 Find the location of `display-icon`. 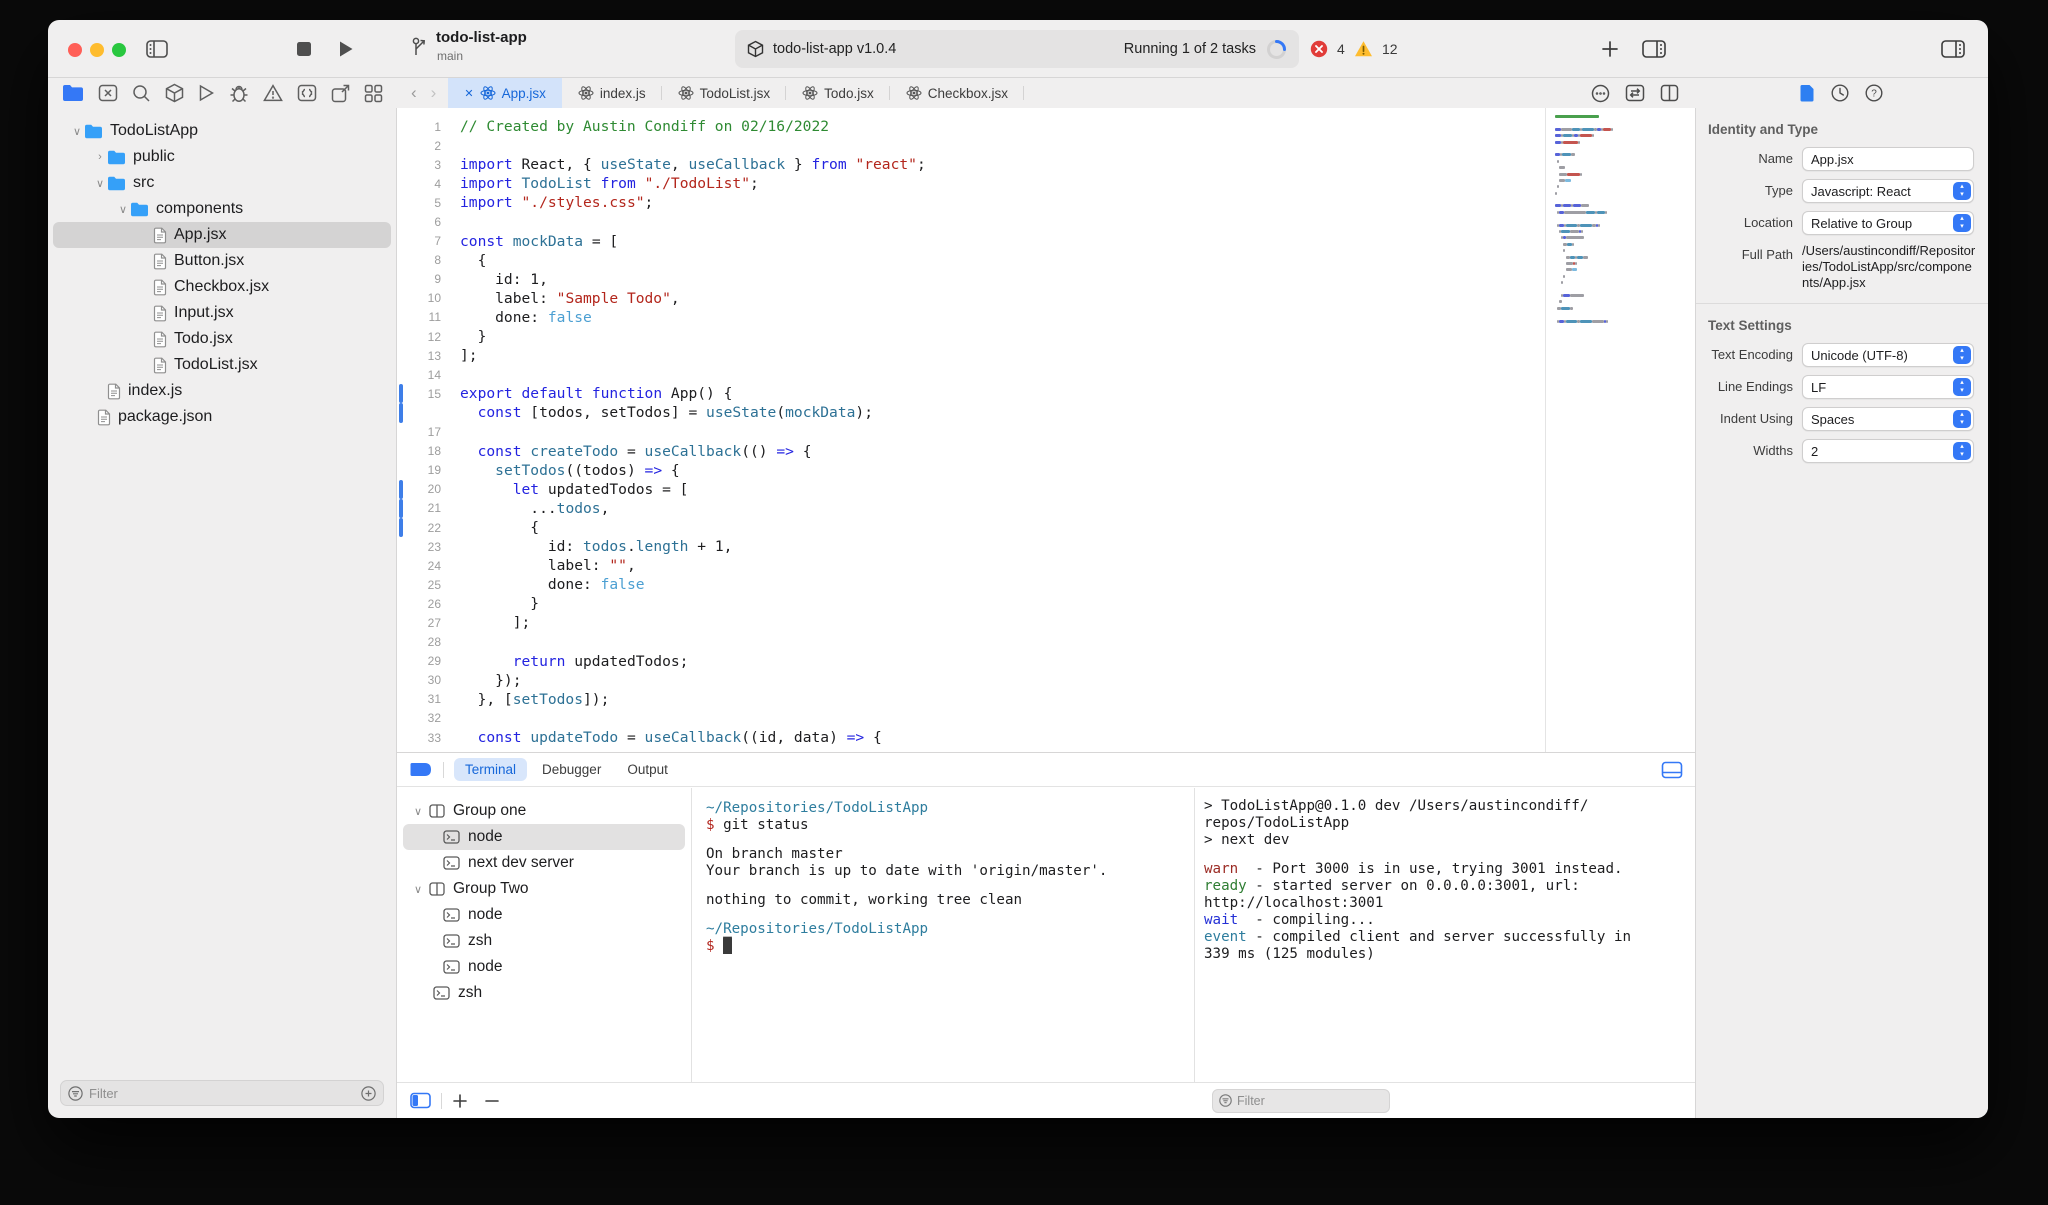

display-icon is located at coordinates (1672, 770).